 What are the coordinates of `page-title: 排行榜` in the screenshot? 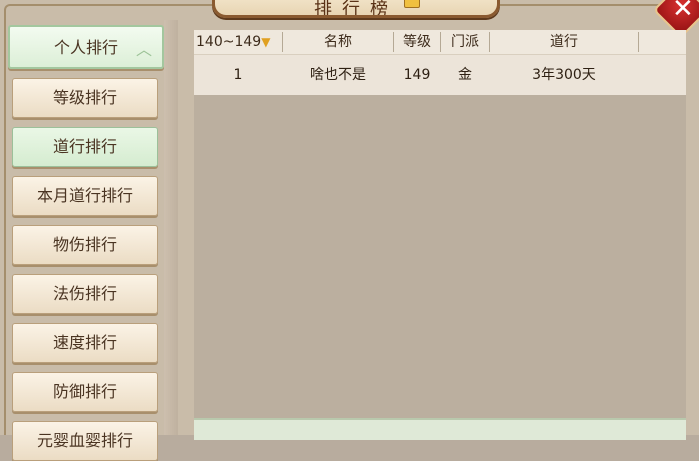 It's located at (356, 9).